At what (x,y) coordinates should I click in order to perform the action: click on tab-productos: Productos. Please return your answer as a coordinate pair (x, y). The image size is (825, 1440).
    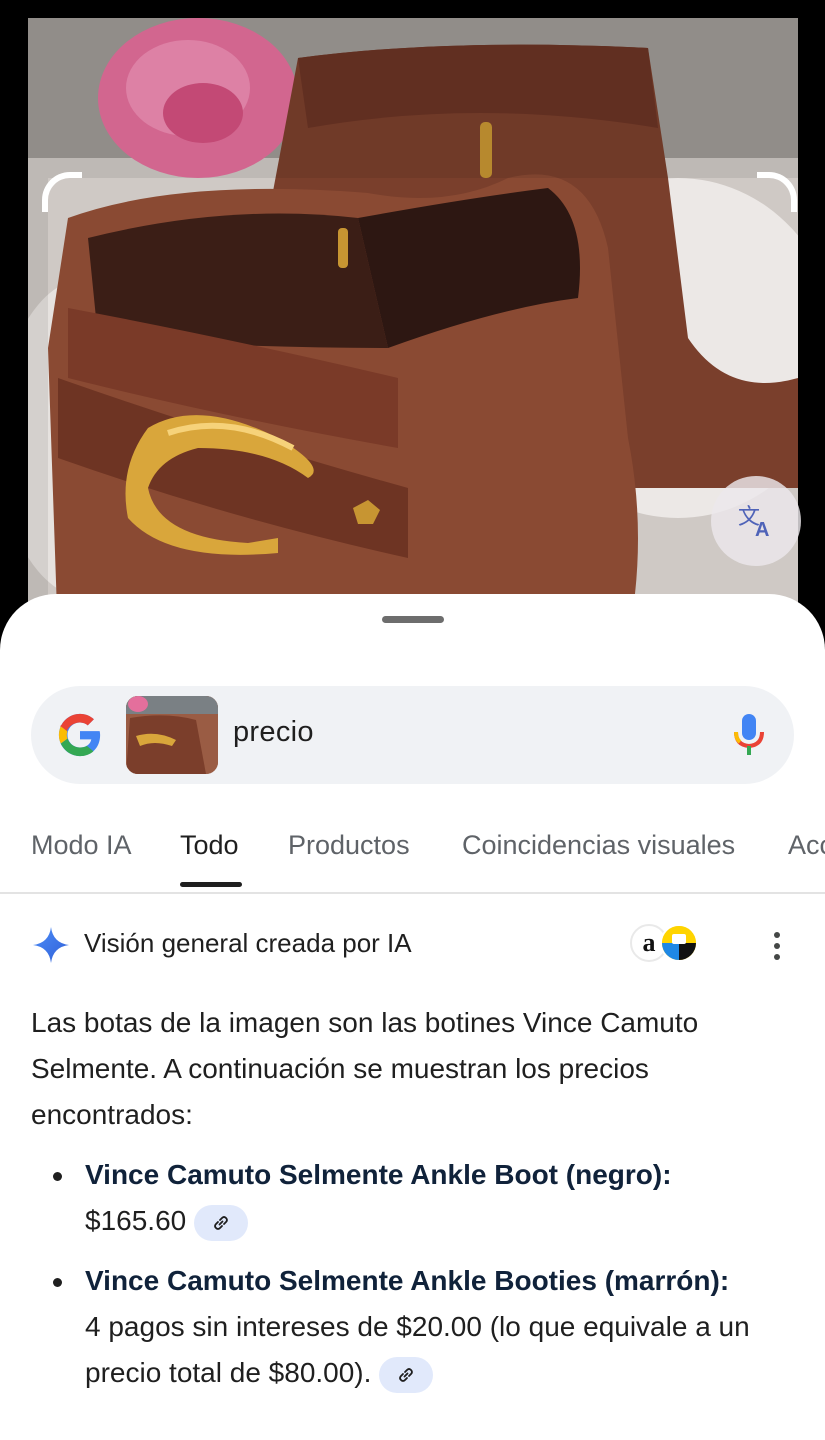
    Looking at the image, I should click on (349, 845).